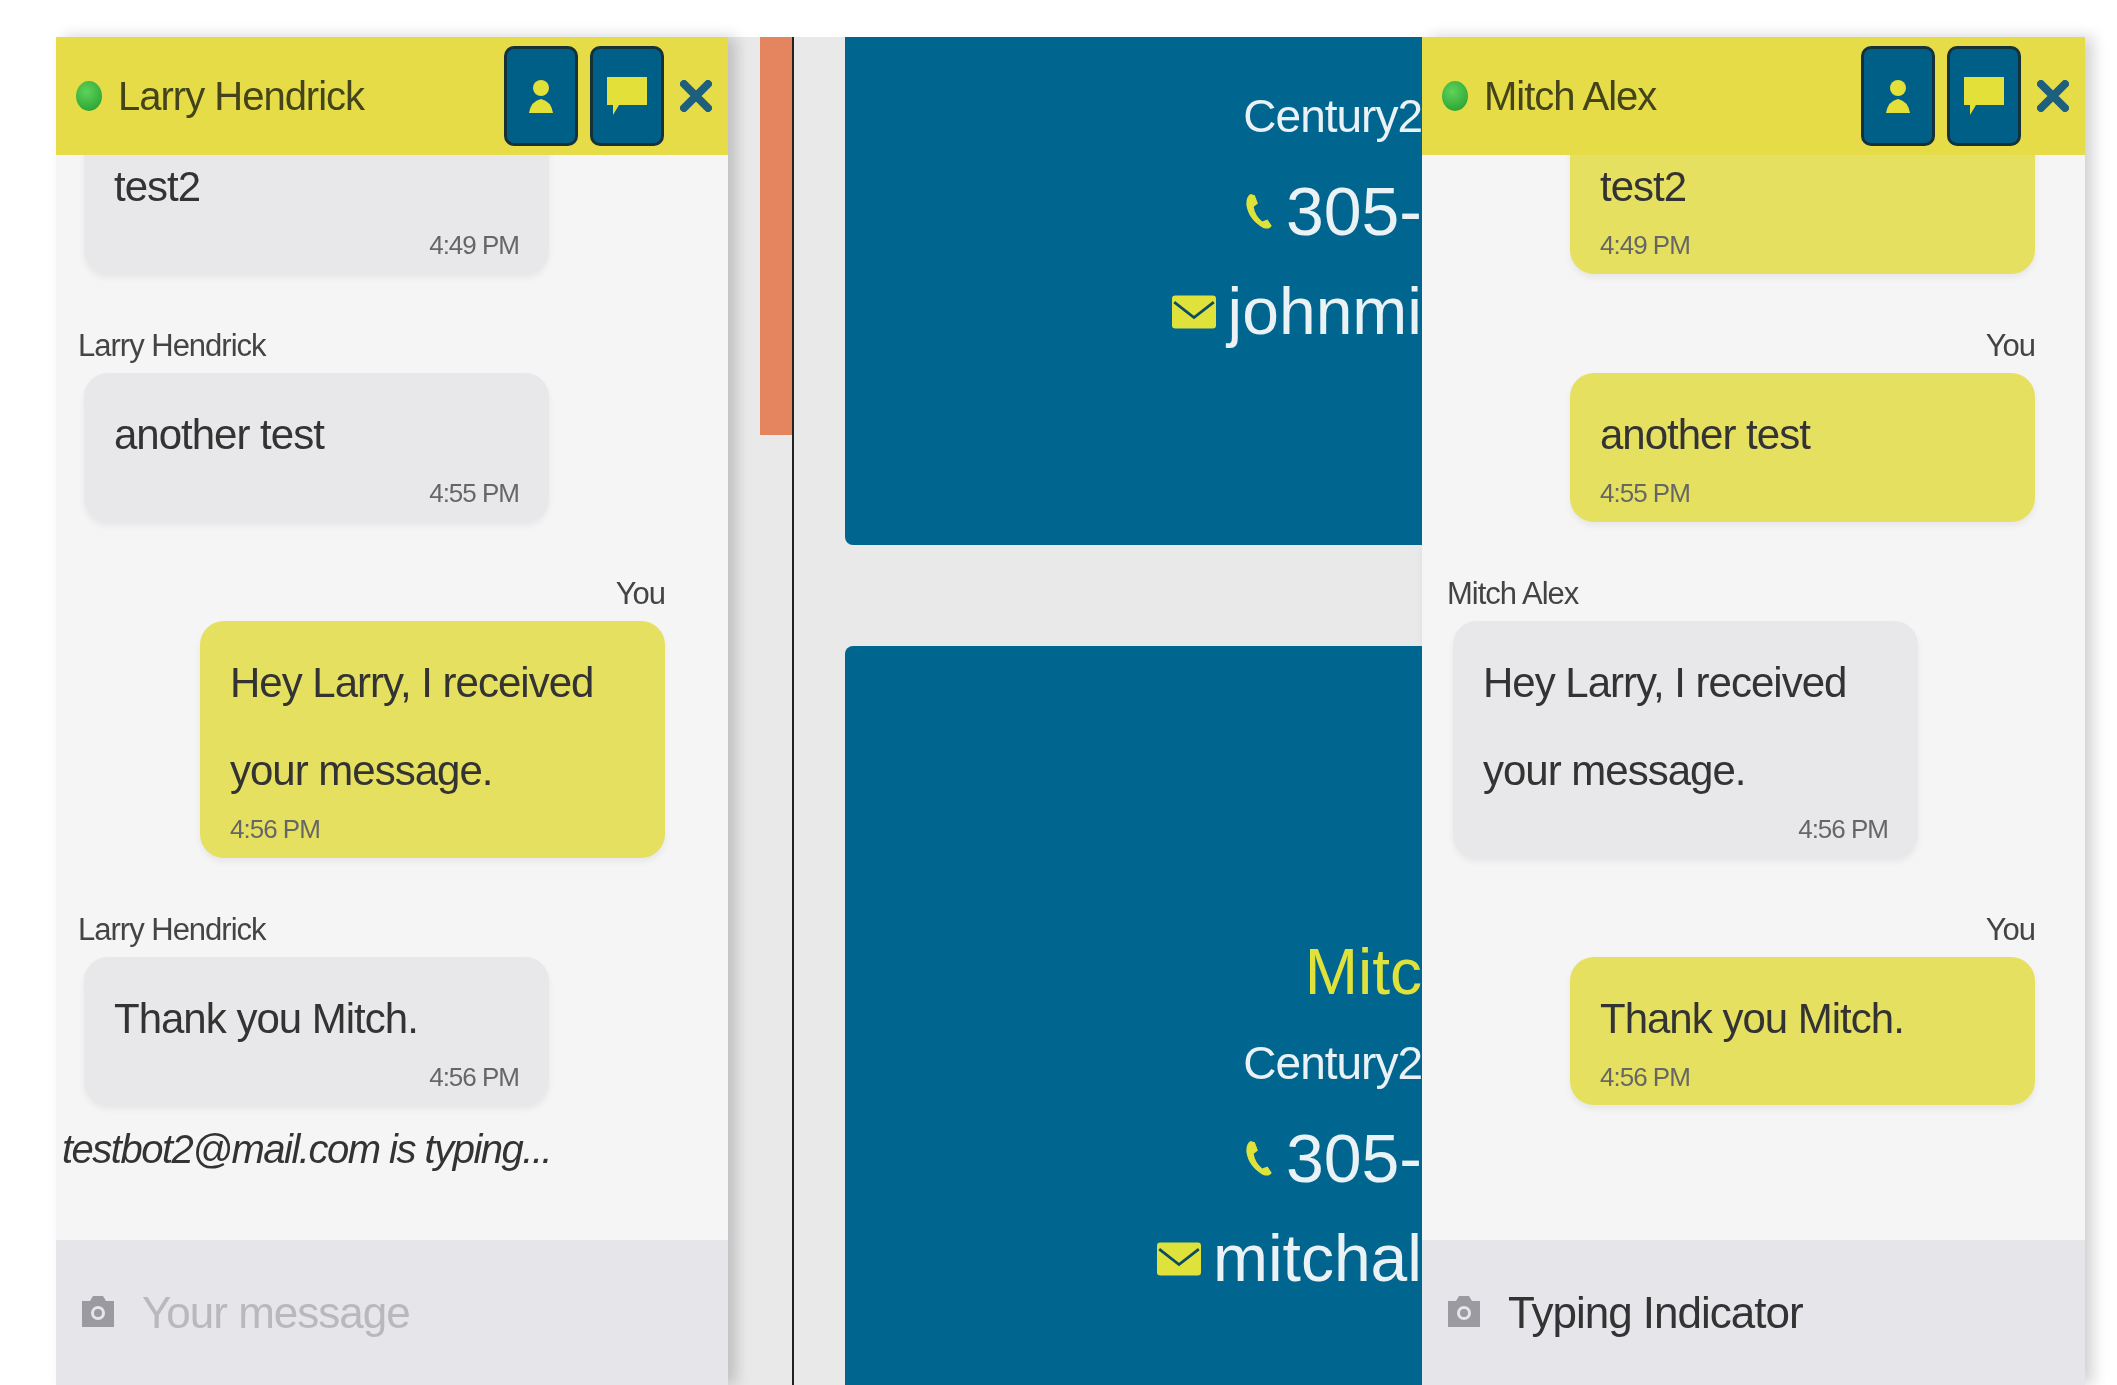 Image resolution: width=2117 pixels, height=1385 pixels. What do you see at coordinates (1324, 312) in the screenshot?
I see `listing-email: johnmi` at bounding box center [1324, 312].